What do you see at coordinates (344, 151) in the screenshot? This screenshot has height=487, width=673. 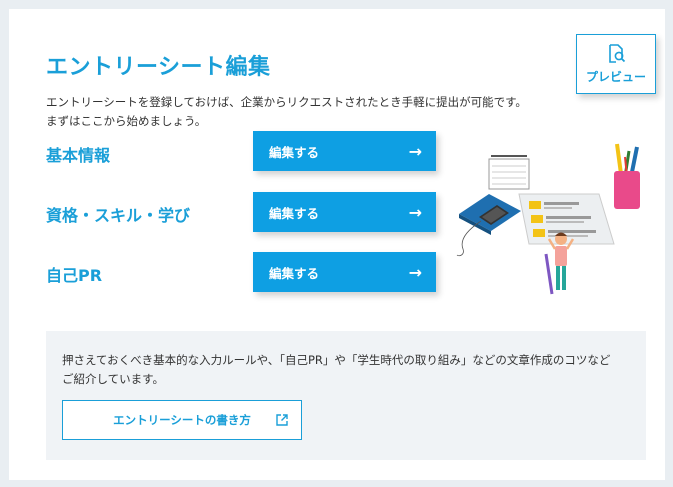 I see `edit-basic-info-button: 編集する →` at bounding box center [344, 151].